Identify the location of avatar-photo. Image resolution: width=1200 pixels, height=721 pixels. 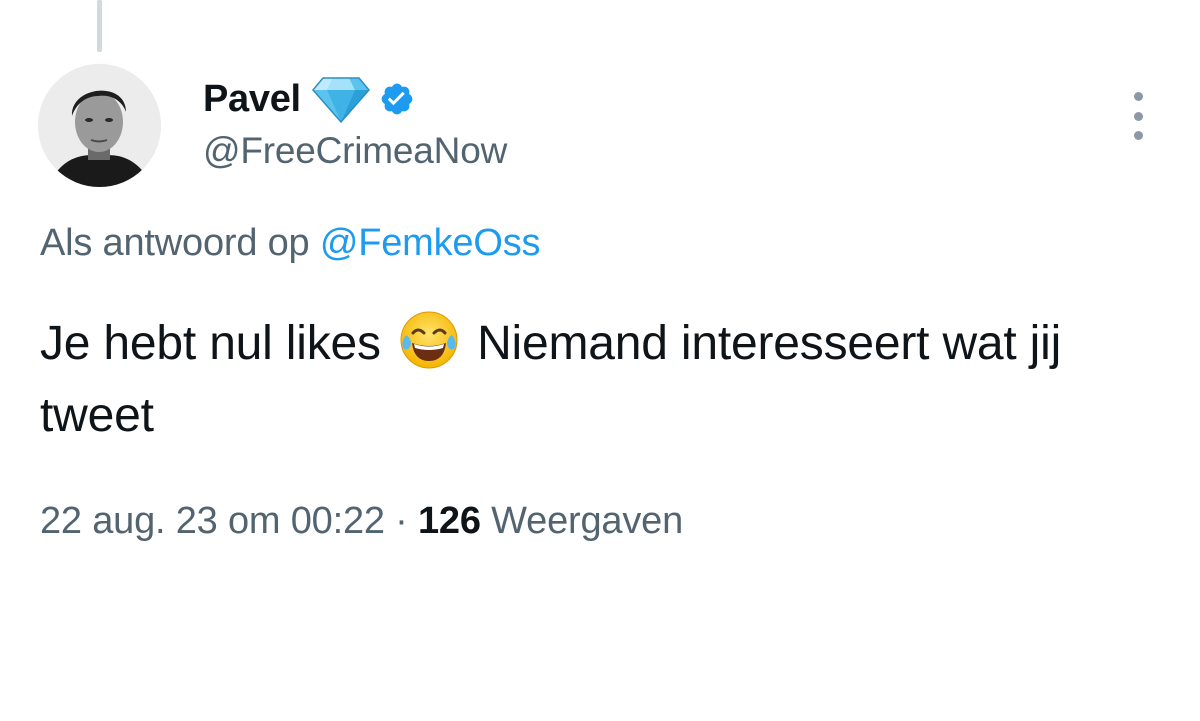
(99, 125).